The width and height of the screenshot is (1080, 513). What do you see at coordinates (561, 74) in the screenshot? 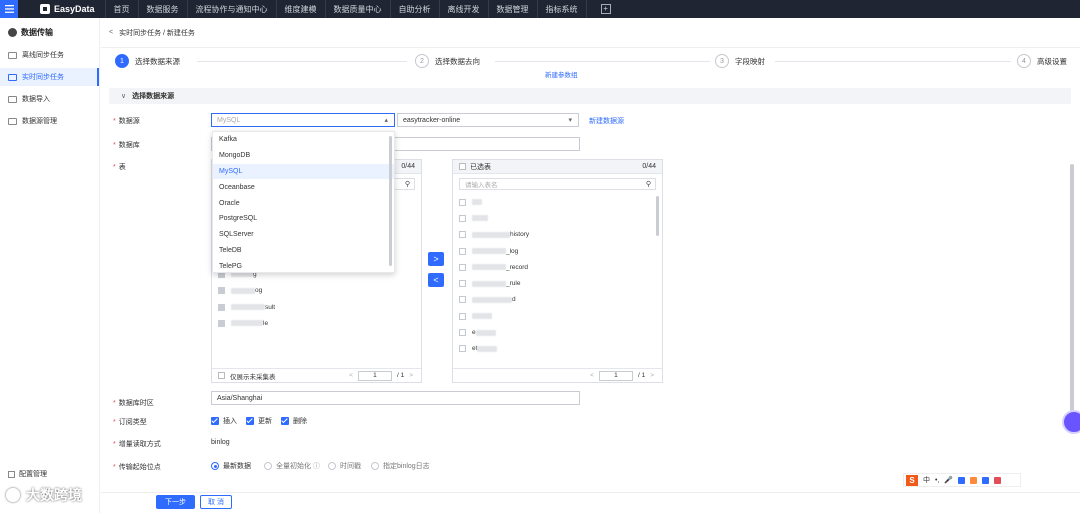
I see `new-param-group-link: 新建参数组` at bounding box center [561, 74].